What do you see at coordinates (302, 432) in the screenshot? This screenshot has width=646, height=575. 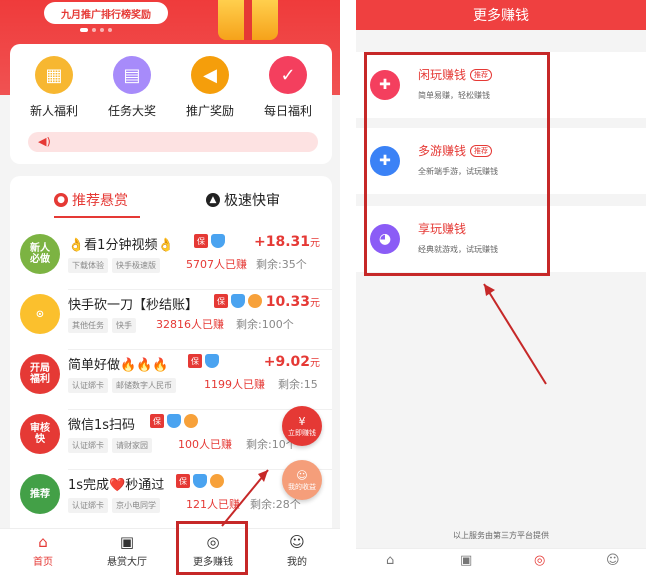 I see `float-label: 立即赚钱` at bounding box center [302, 432].